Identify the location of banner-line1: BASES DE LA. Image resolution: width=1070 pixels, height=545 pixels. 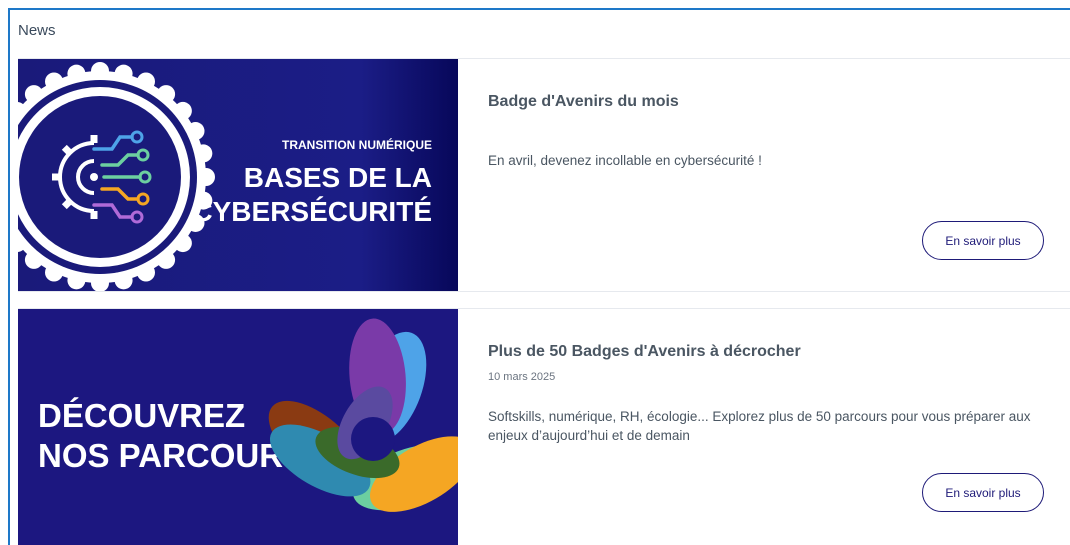
(338, 177).